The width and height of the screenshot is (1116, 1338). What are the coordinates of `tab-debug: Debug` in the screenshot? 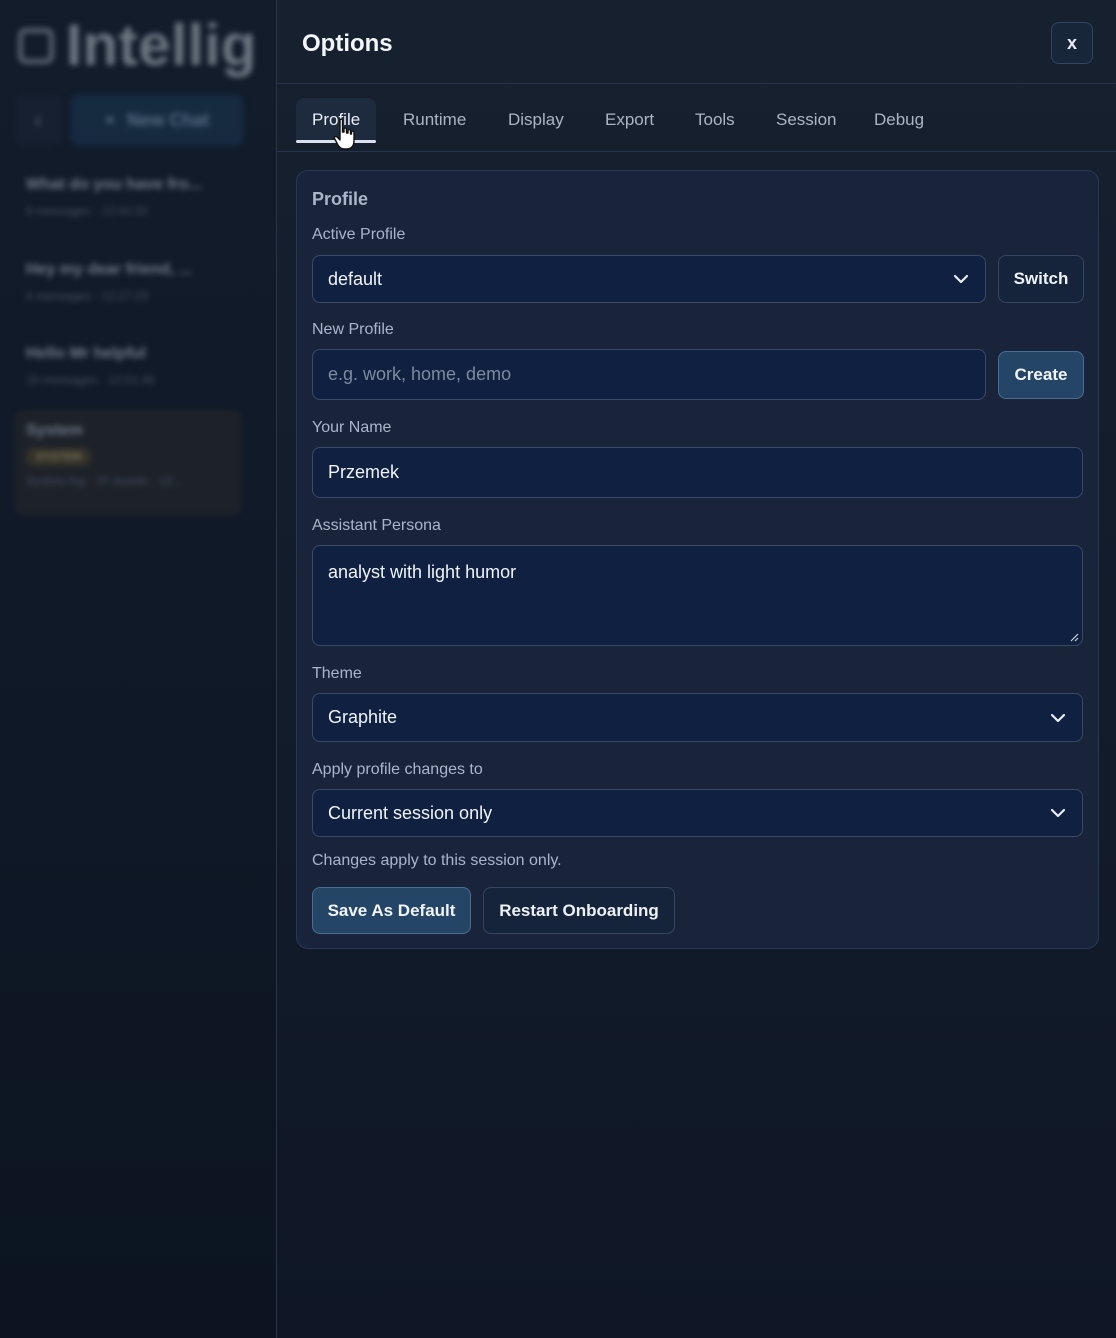 It's located at (899, 126).